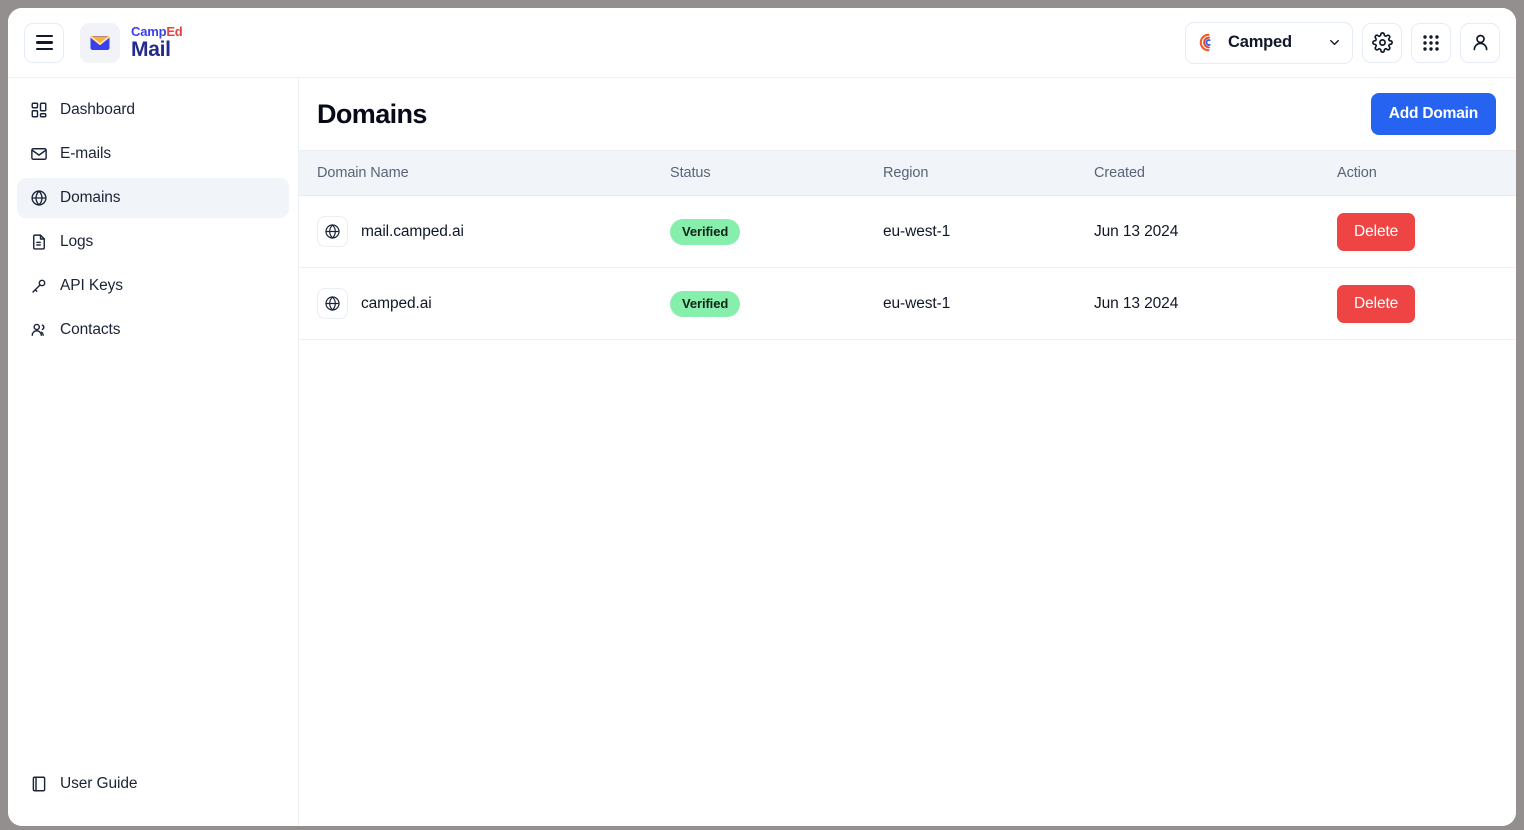 Image resolution: width=1524 pixels, height=830 pixels. What do you see at coordinates (38, 154) in the screenshot?
I see `mail-icon` at bounding box center [38, 154].